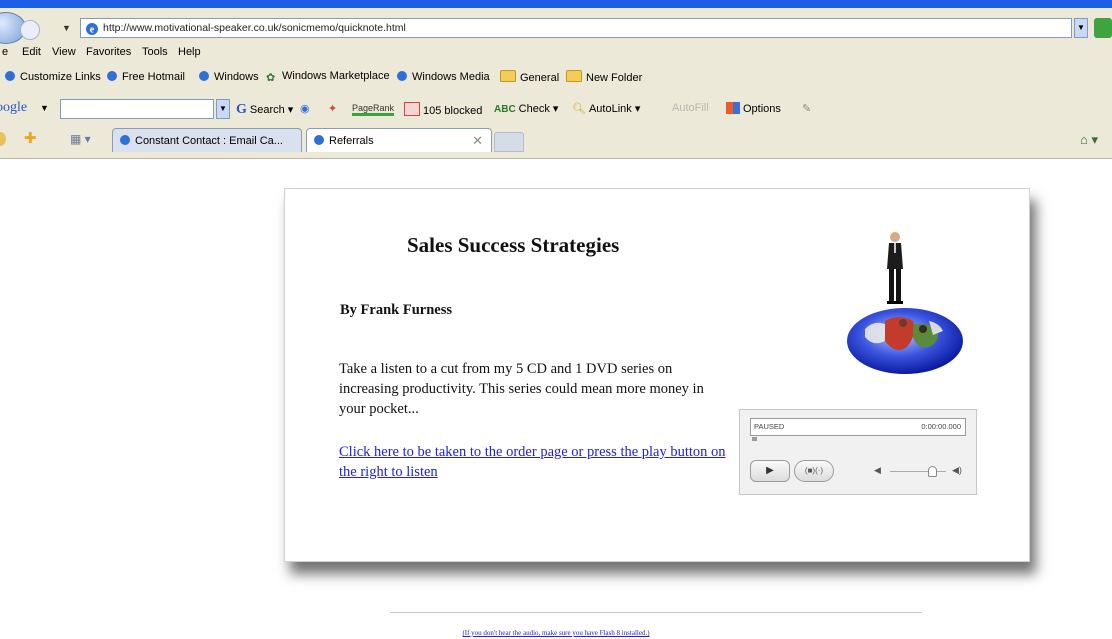 This screenshot has height=639, width=1112. What do you see at coordinates (333, 109) in the screenshot?
I see `pagerank-icon: ✦` at bounding box center [333, 109].